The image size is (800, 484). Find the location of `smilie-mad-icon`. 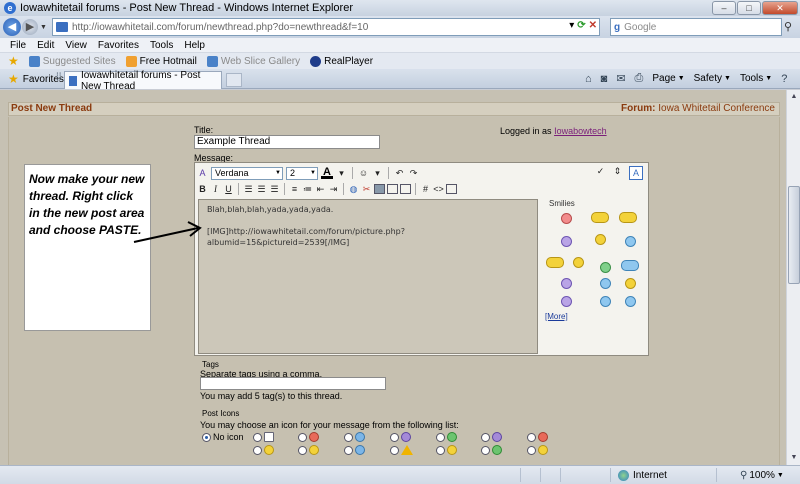

smilie-mad-icon is located at coordinates (566, 218).